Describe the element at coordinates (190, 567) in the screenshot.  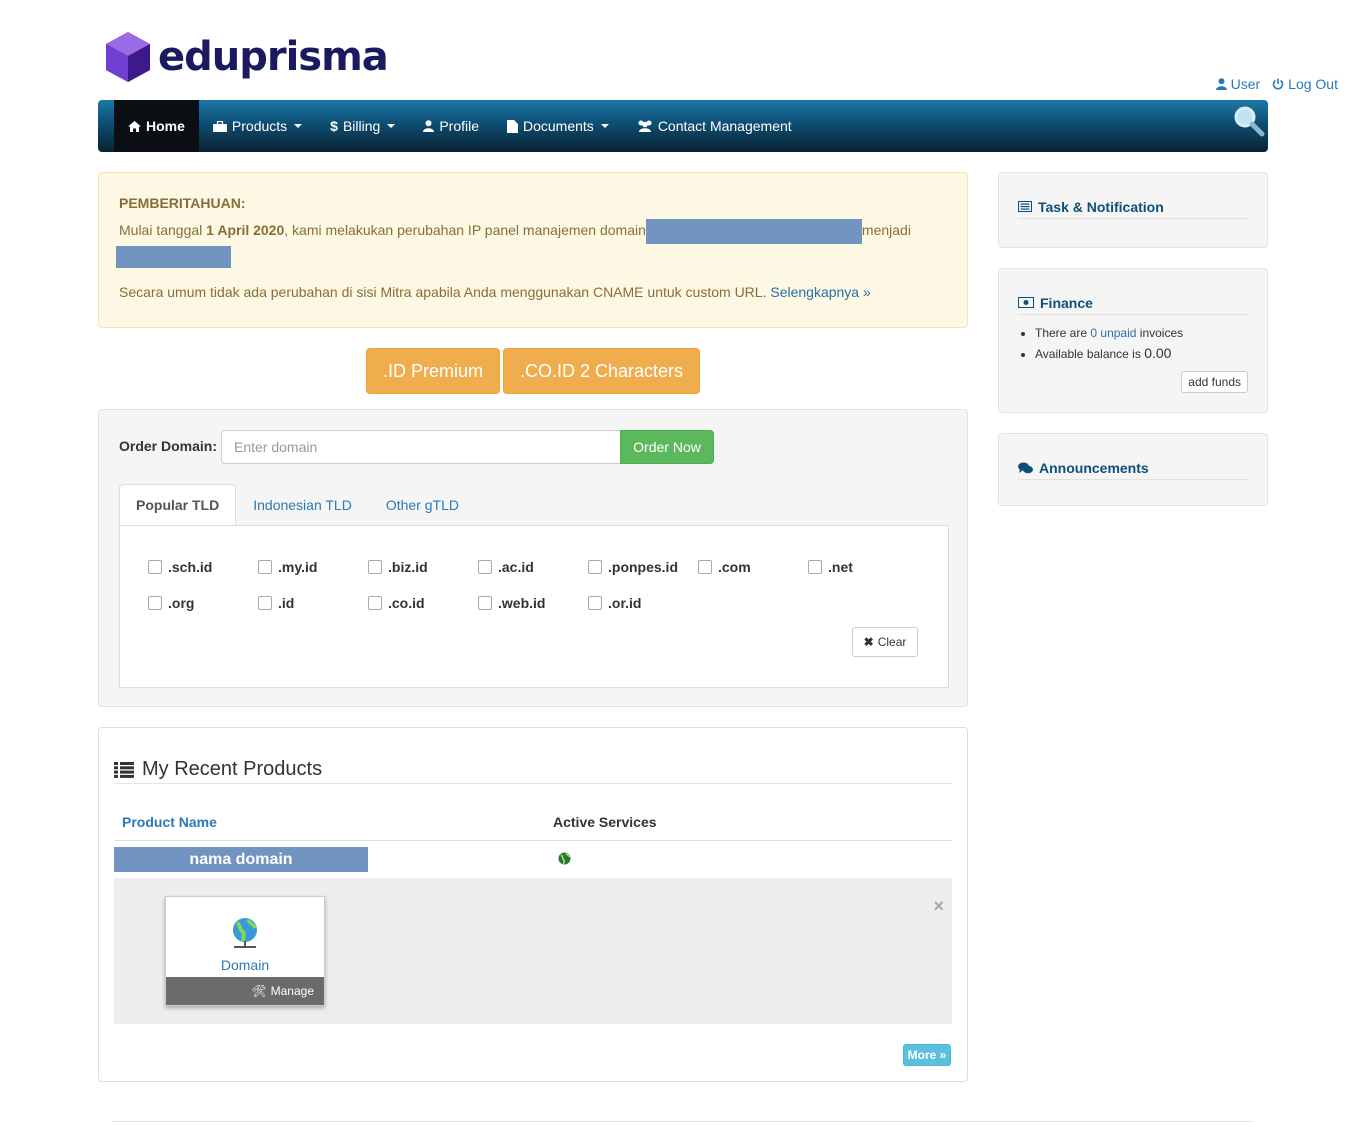
I see `tld-label: .sch.id` at that location.